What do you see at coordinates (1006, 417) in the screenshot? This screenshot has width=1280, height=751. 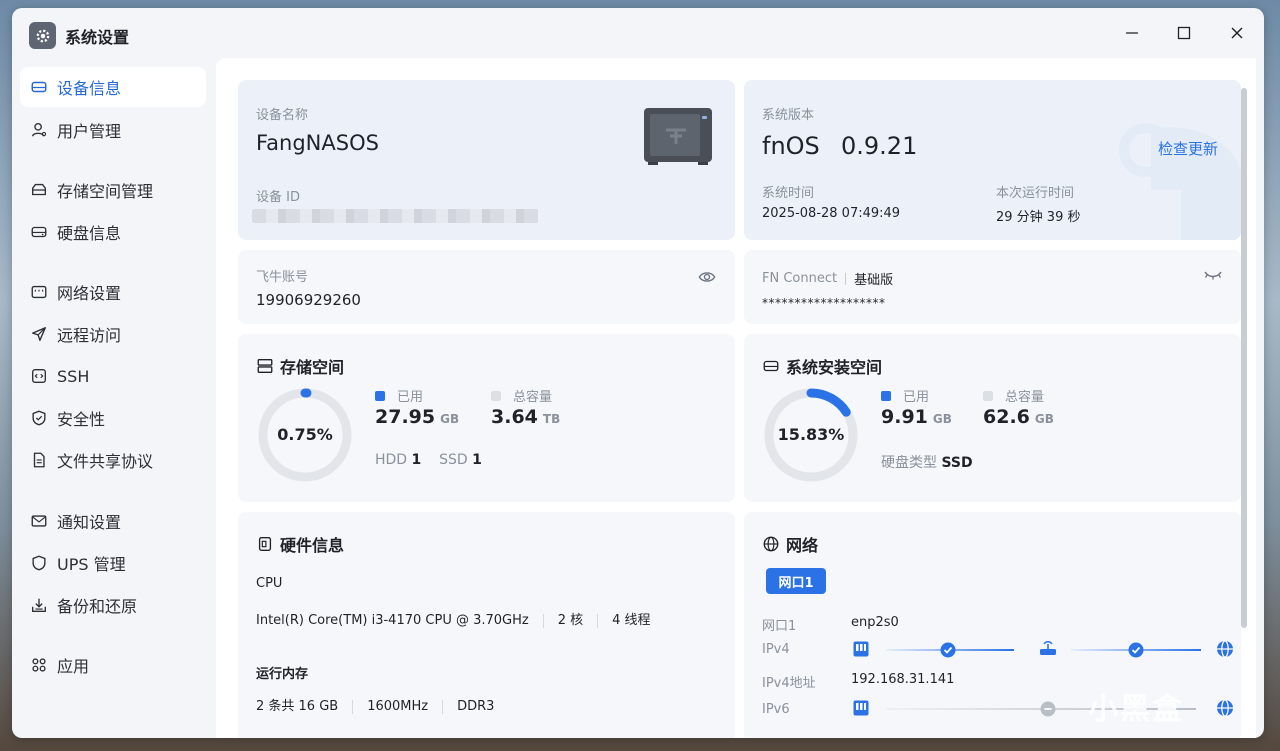 I see `value-number: 62.6` at bounding box center [1006, 417].